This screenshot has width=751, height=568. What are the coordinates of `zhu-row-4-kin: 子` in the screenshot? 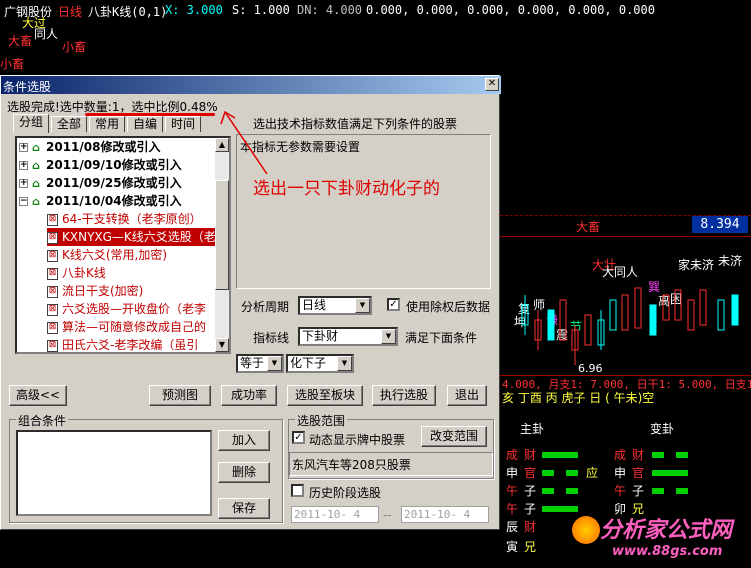 It's located at (530, 509).